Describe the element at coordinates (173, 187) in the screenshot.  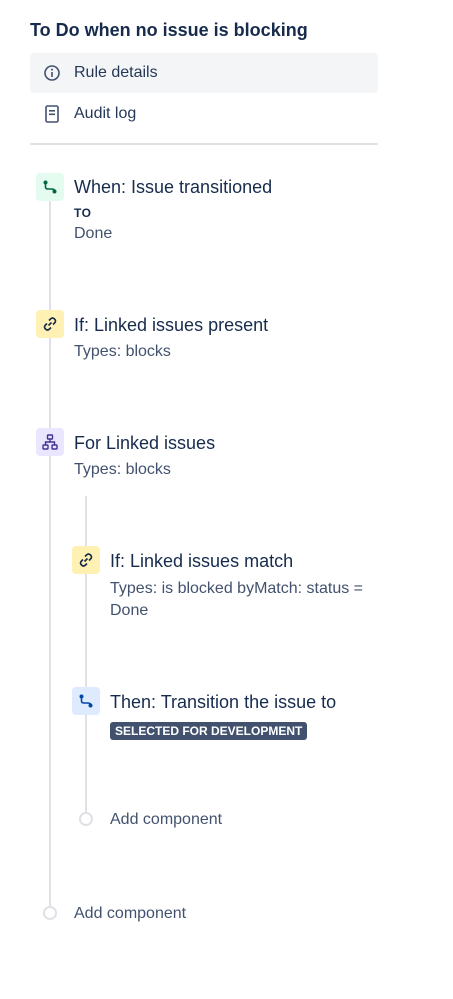
I see `trigger-title: When: Issue transitioned` at that location.